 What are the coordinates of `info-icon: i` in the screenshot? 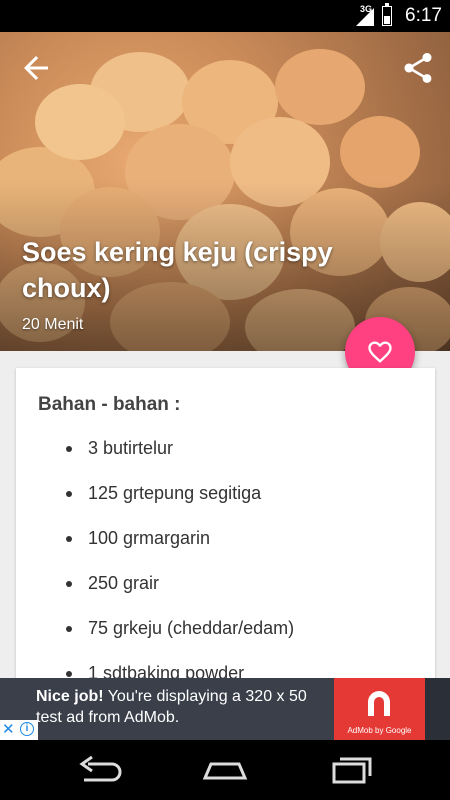 It's located at (27, 729).